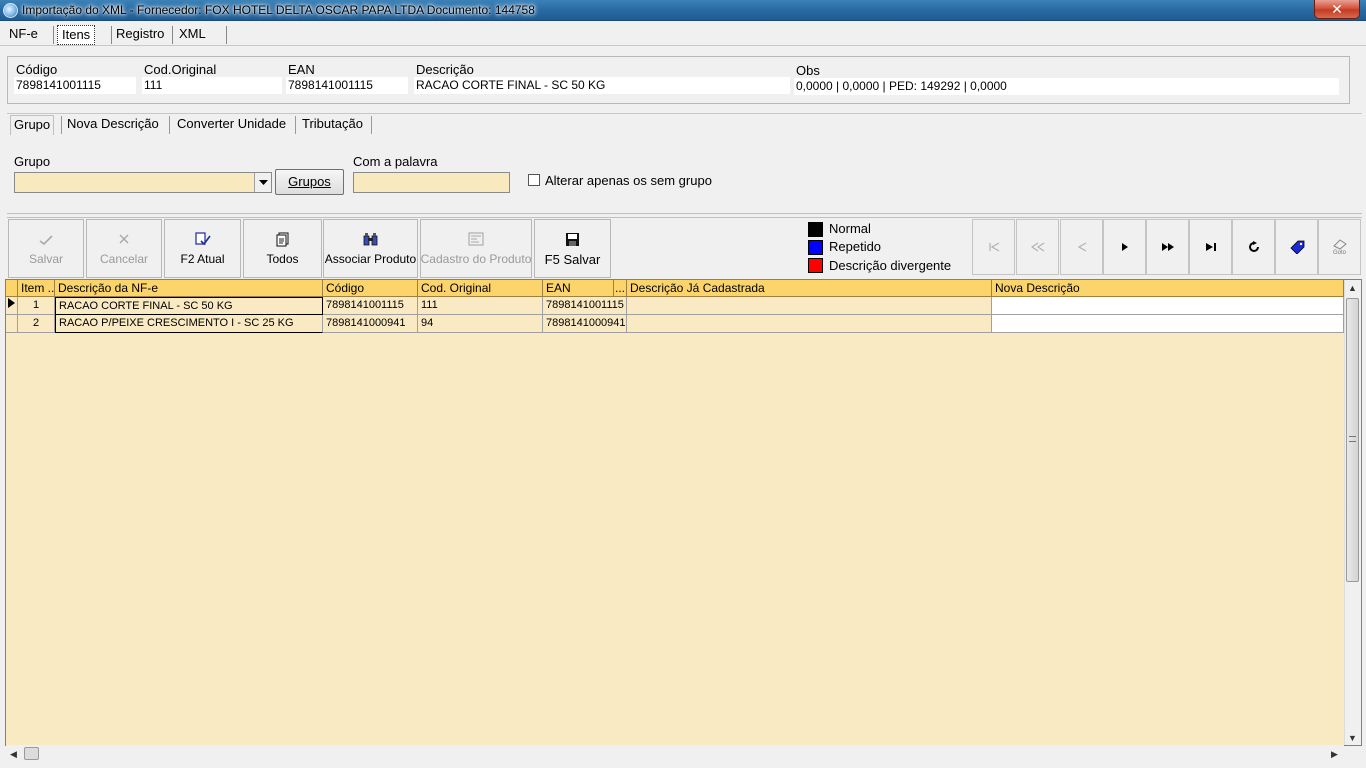  I want to click on subtab-tributacao: Tributação, so click(332, 125).